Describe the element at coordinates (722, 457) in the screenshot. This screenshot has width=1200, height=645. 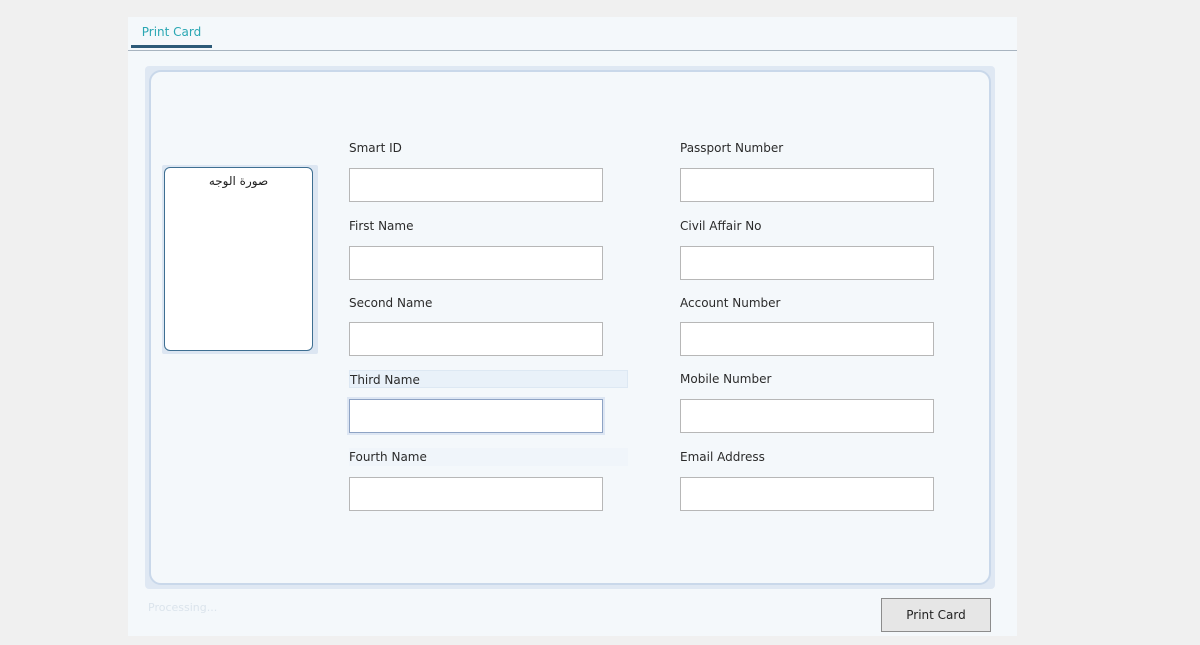
I see `email-address-label: Email Address` at that location.